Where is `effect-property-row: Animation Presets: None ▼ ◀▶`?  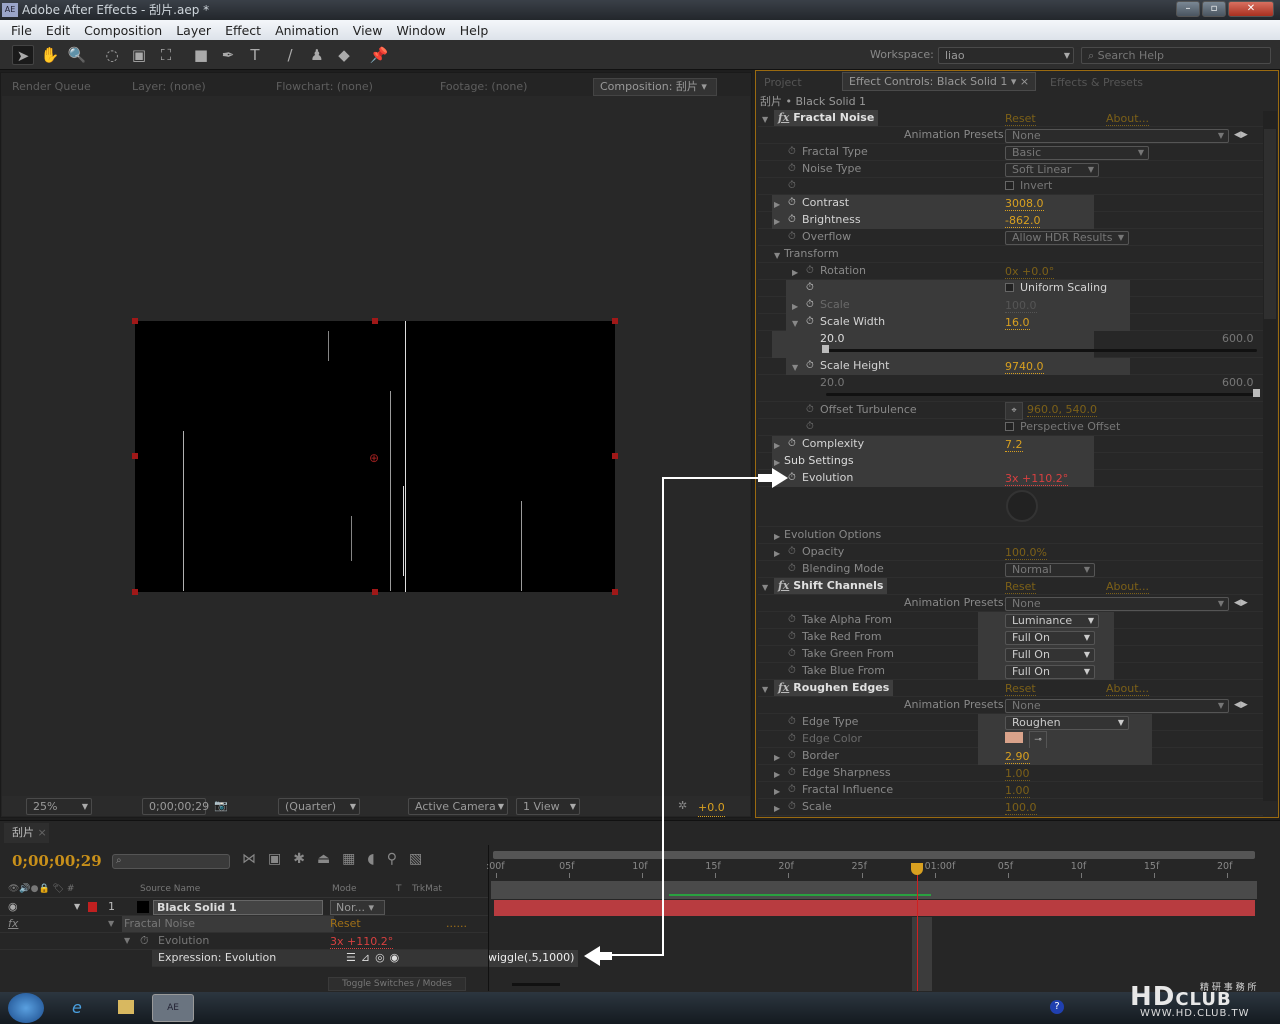
effect-property-row: Animation Presets: None ▼ ◀▶ is located at coordinates (1010, 135).